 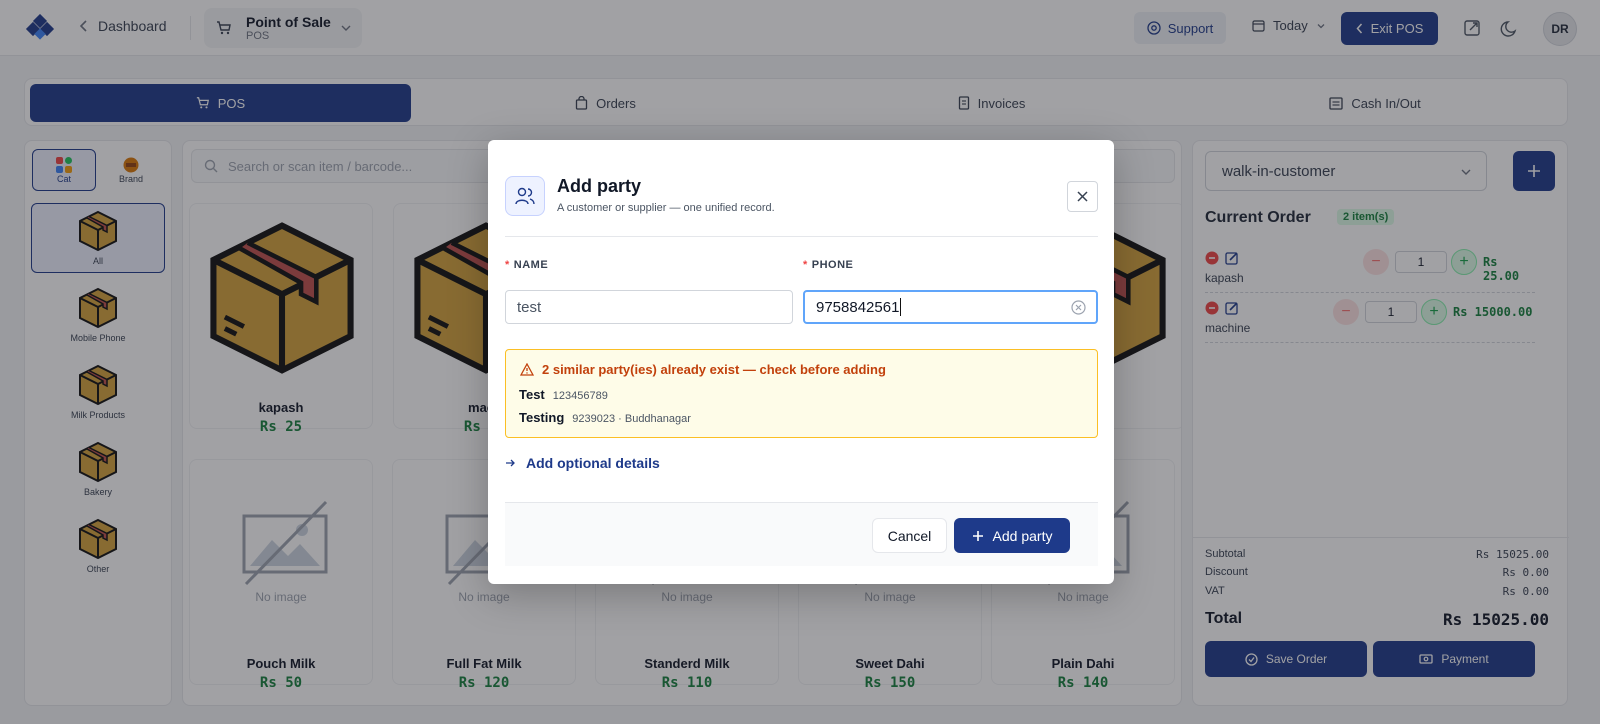 I want to click on similar-party-detail: 123456789, so click(x=580, y=396).